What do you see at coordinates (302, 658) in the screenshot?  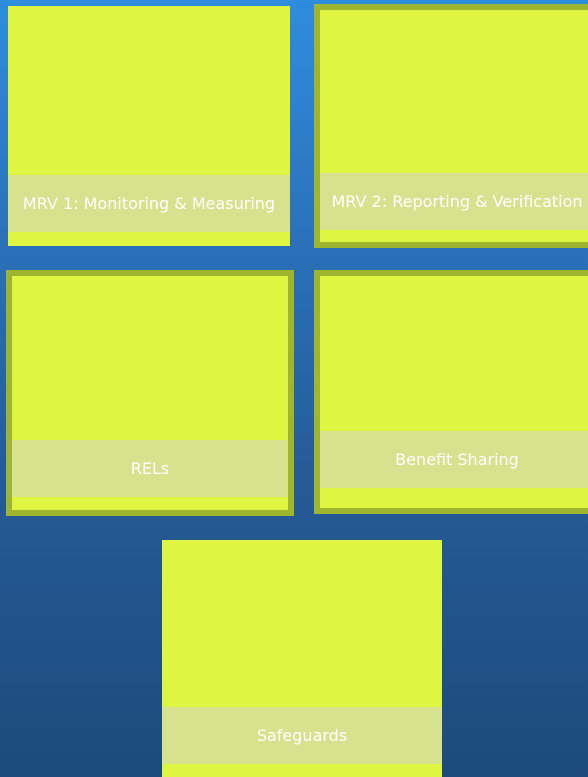 I see `tile-safeguards: Safeguards` at bounding box center [302, 658].